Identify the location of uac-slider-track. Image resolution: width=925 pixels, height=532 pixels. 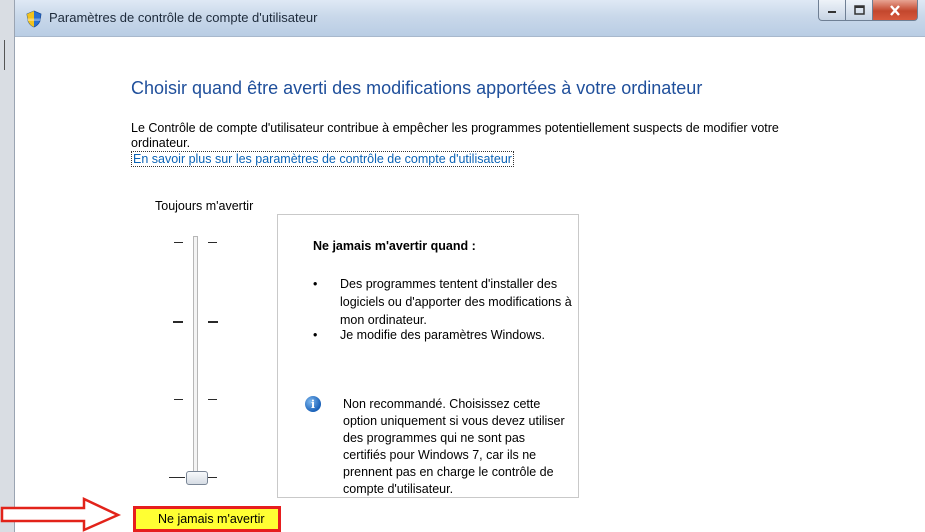
(195, 356).